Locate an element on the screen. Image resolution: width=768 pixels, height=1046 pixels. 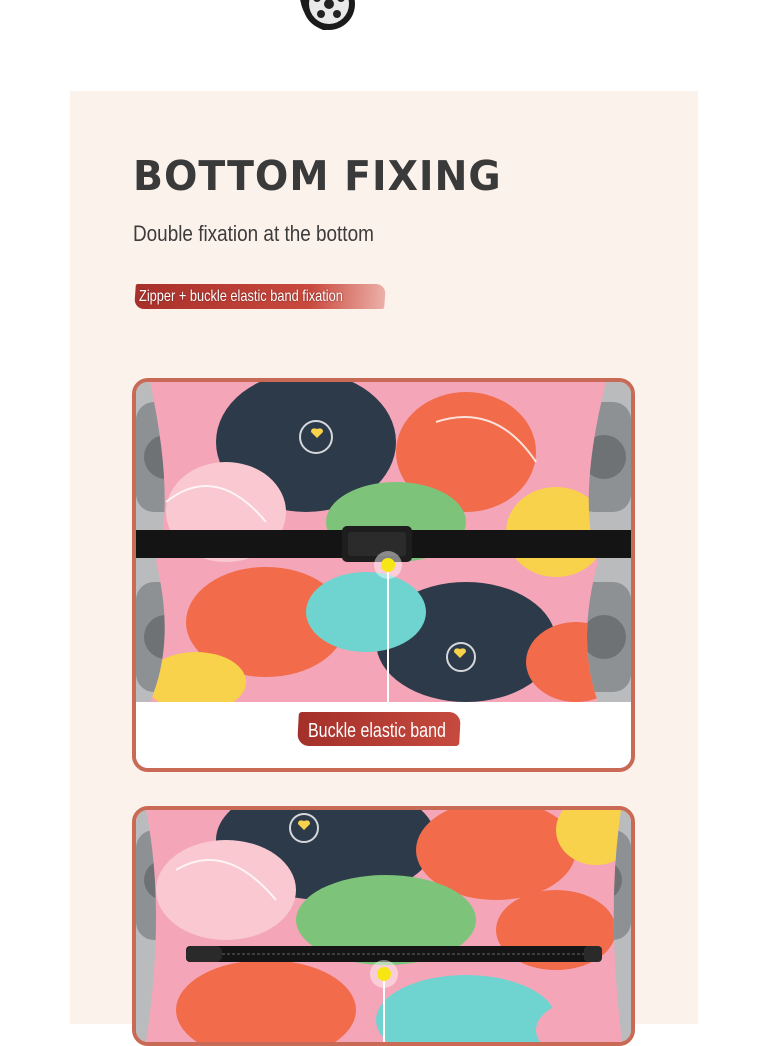
photo-caption: Buckle elastic band is located at coordinates (377, 731).